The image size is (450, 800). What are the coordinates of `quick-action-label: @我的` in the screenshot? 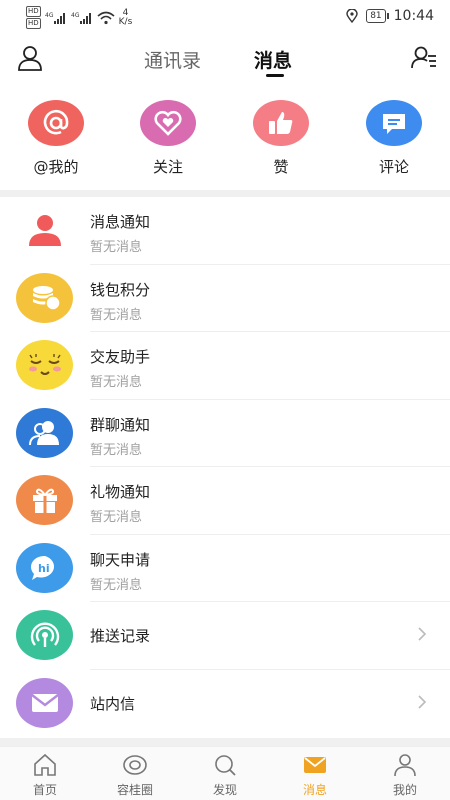 It's located at (56, 167).